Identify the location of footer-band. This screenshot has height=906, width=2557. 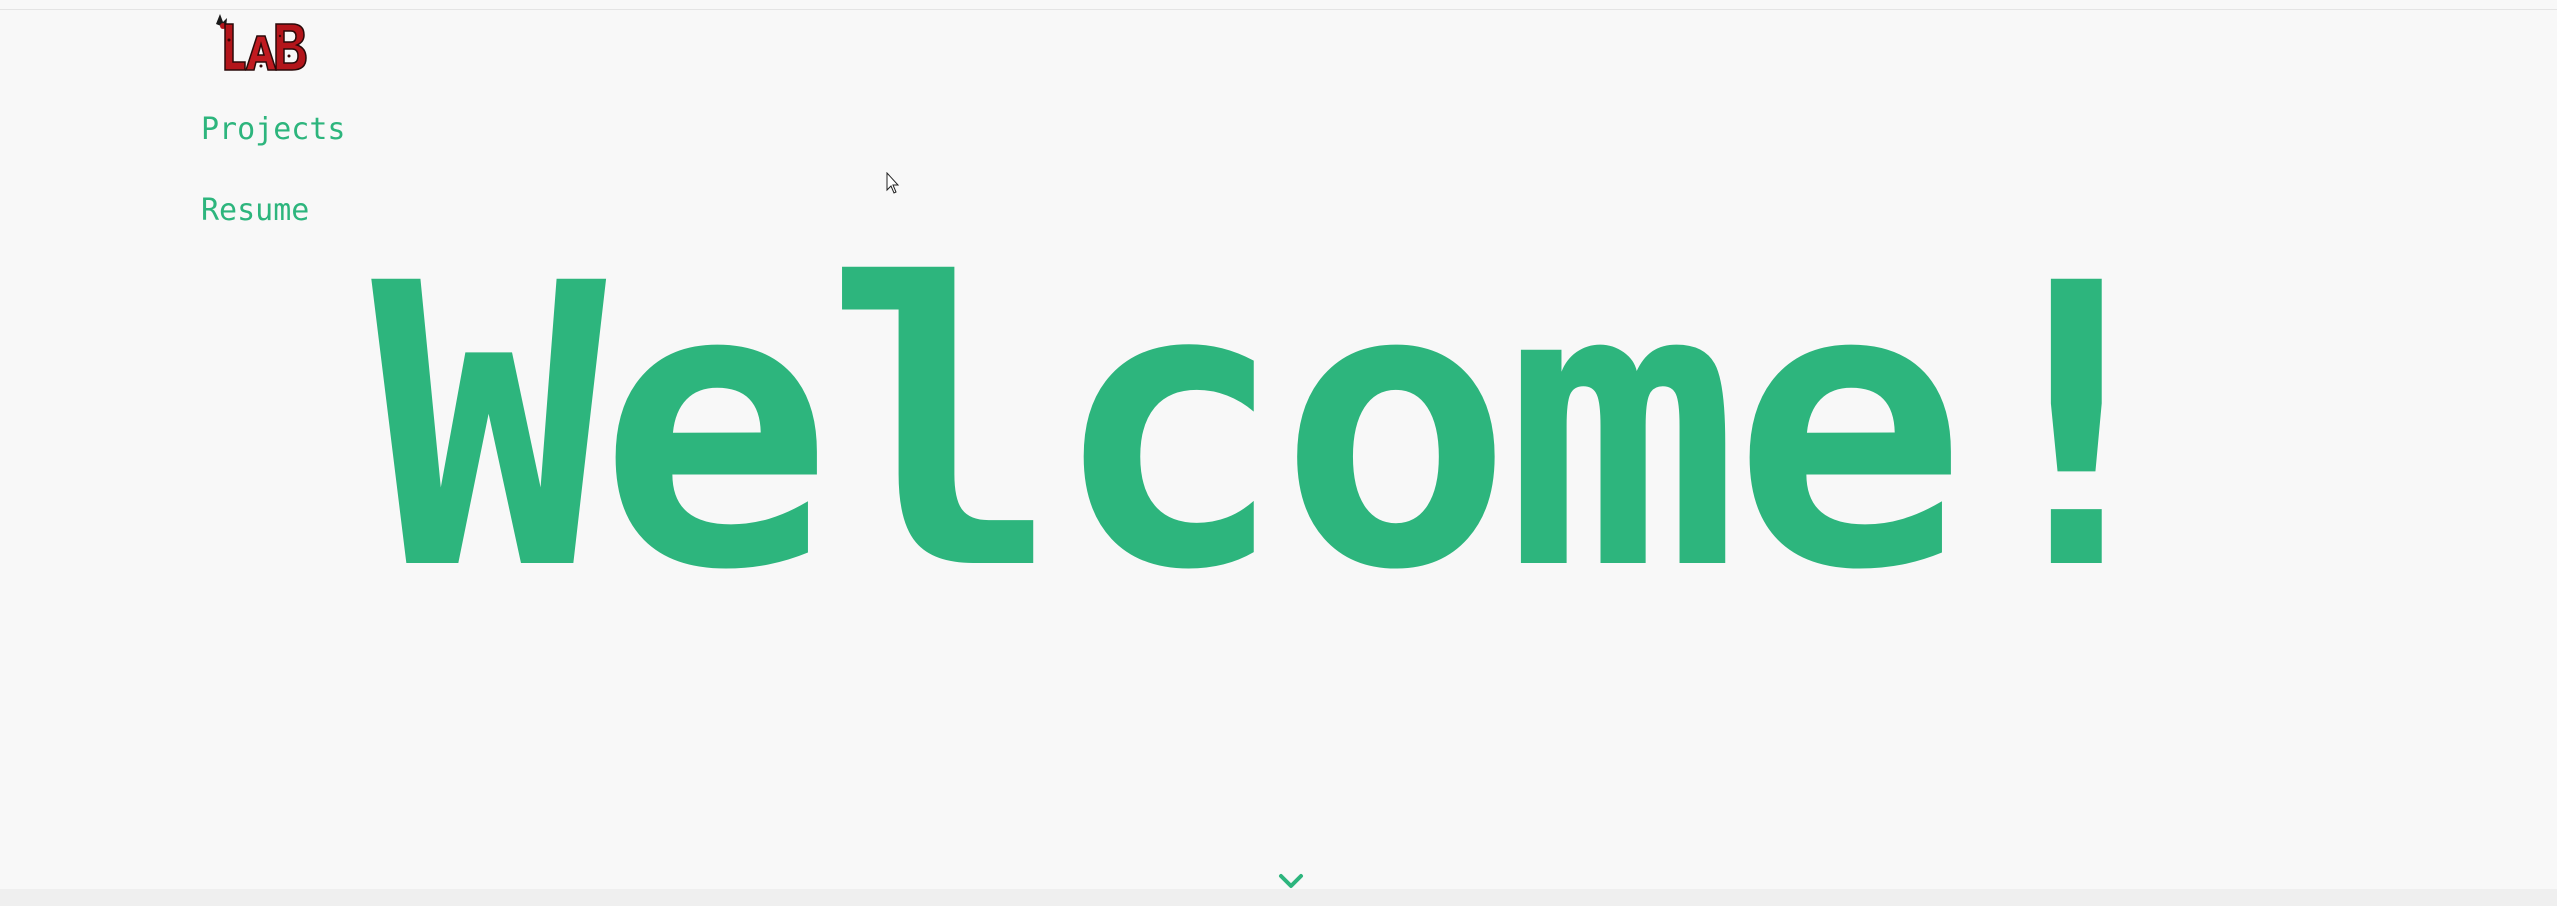
(1278, 897).